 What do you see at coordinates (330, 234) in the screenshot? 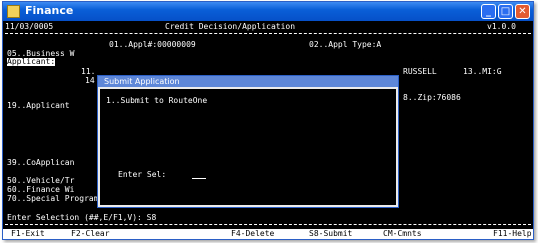
I see `s8-submit-key: S8-Submit` at bounding box center [330, 234].